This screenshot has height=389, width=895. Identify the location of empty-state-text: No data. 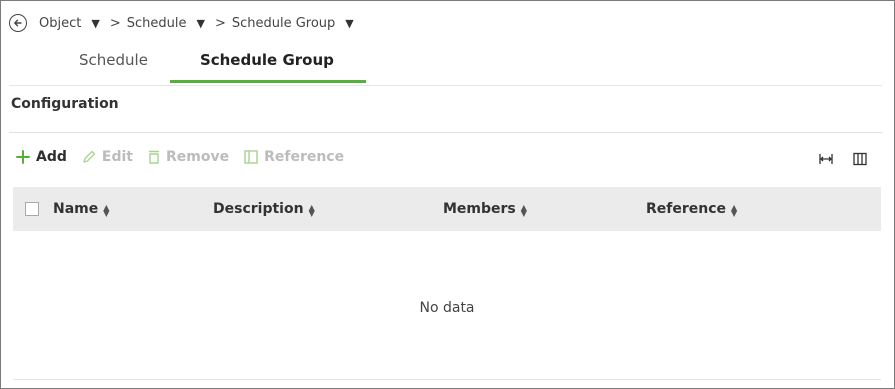
(447, 308).